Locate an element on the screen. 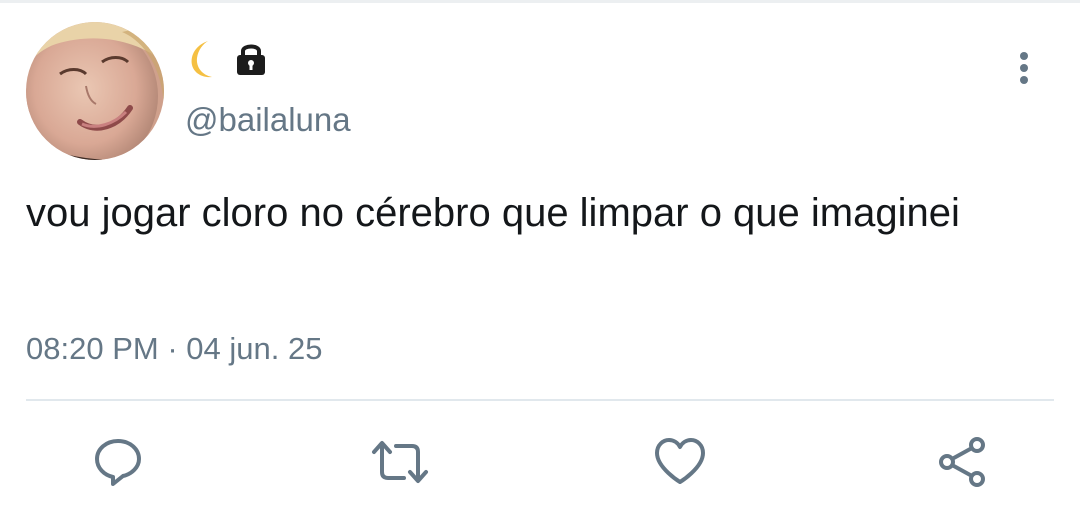 This screenshot has width=1080, height=519. reply-icon is located at coordinates (118, 462).